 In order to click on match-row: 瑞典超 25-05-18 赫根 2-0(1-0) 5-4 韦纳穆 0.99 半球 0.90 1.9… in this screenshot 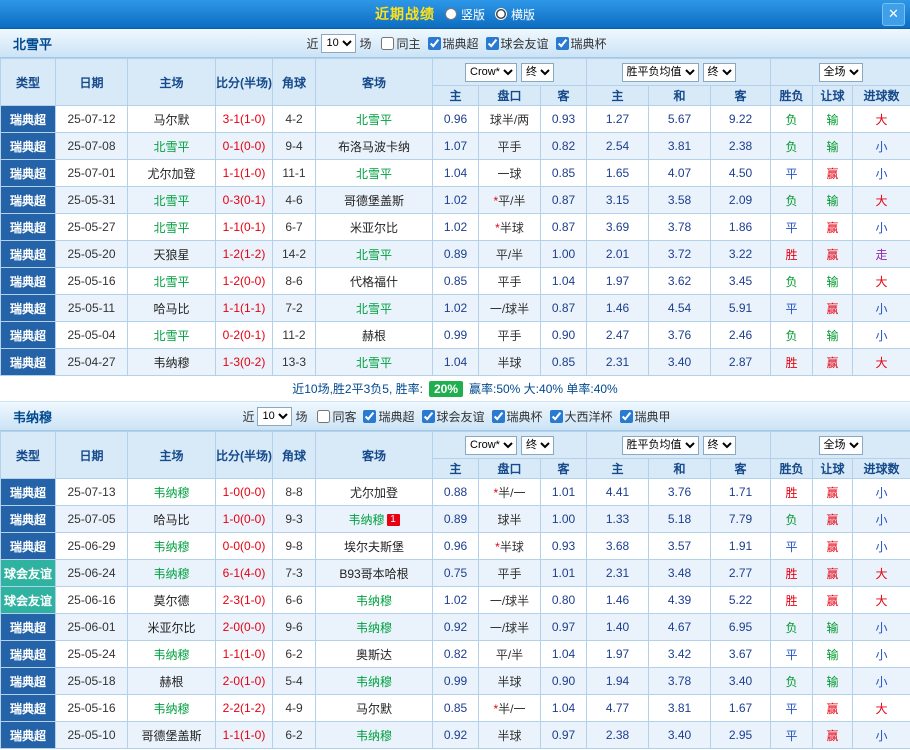, I will do `click(455, 681)`.